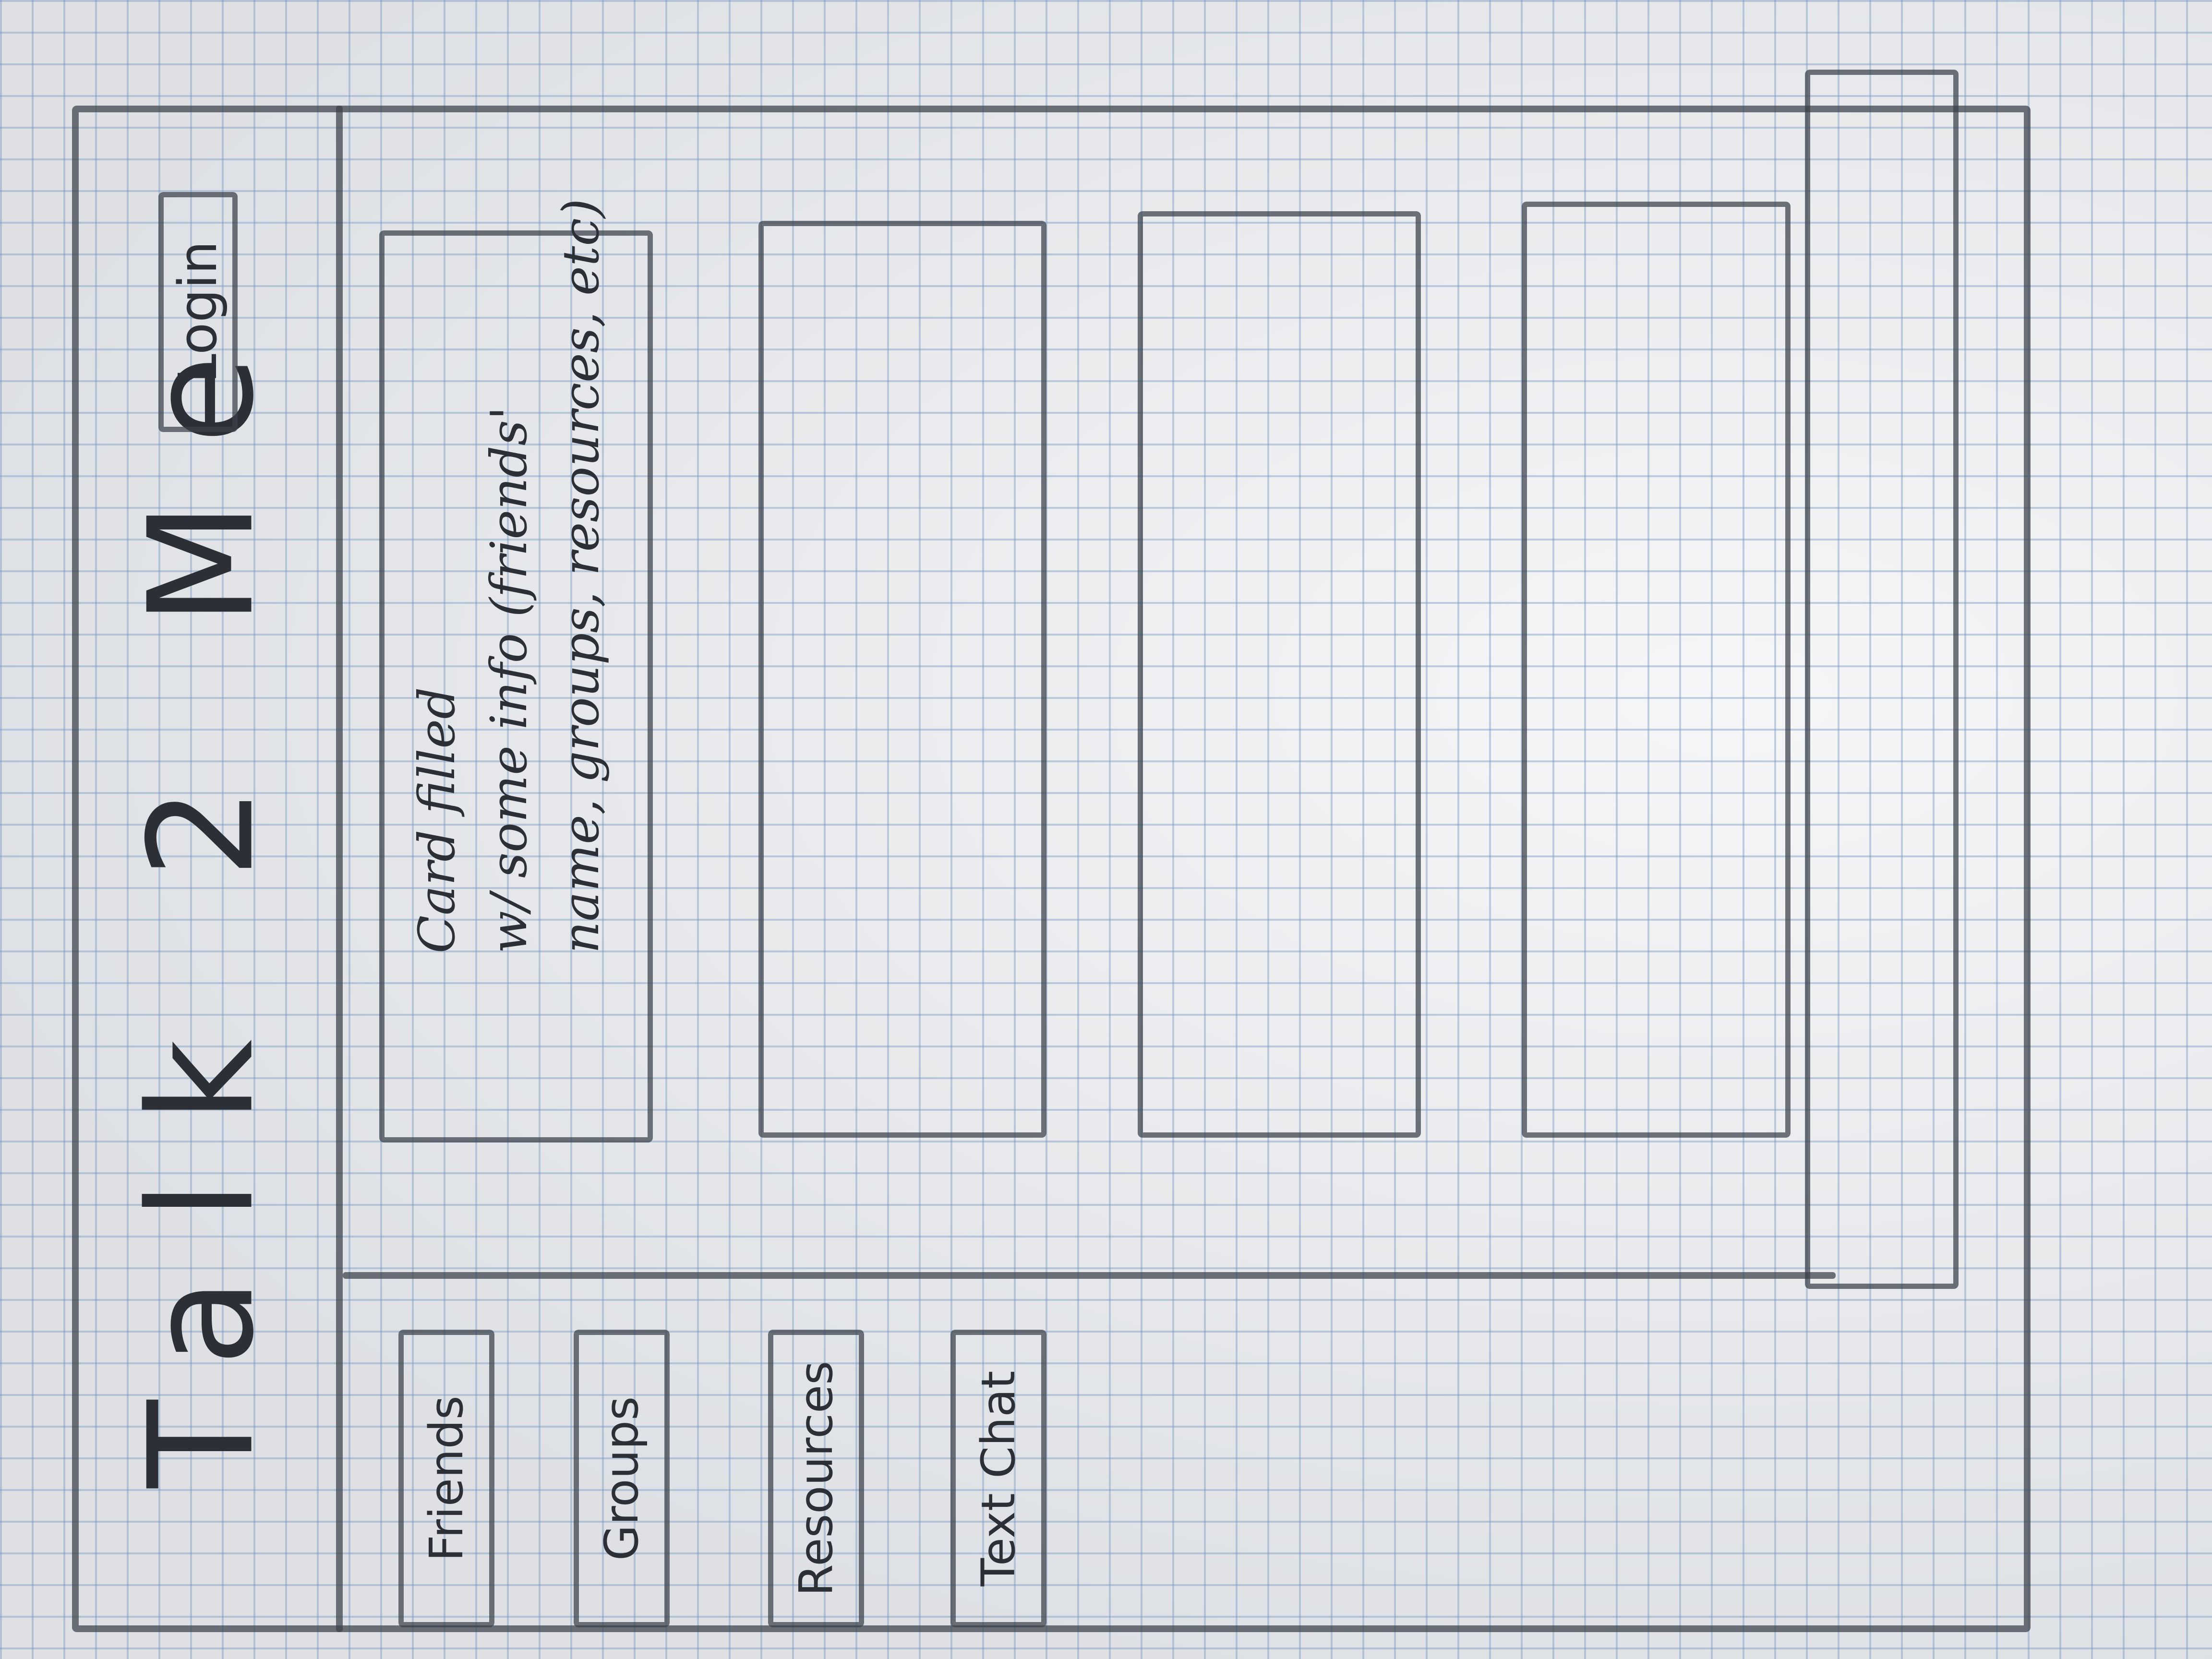 This screenshot has width=2212, height=1659. I want to click on nav-text-chat-label: Text Chat, so click(999, 1478).